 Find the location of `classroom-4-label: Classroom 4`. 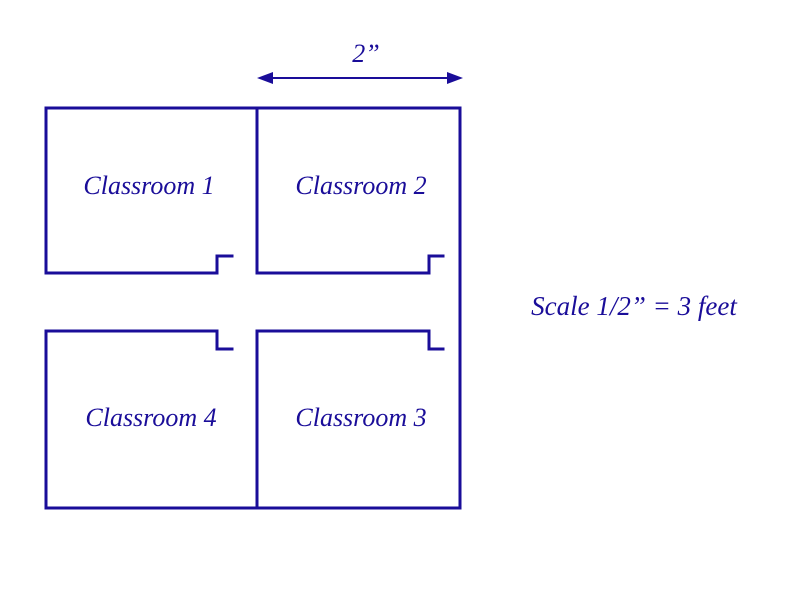

classroom-4-label: Classroom 4 is located at coordinates (150, 417).